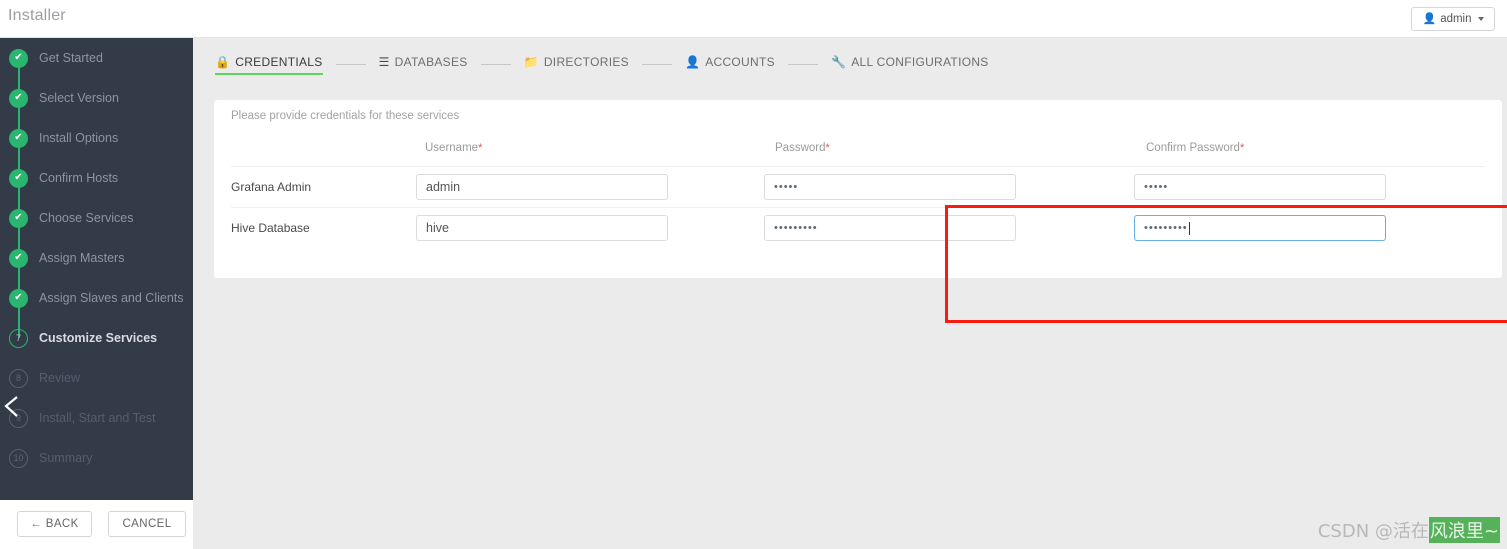 Image resolution: width=1507 pixels, height=549 pixels. I want to click on sidebar-step-label: Choose Services, so click(86, 218).